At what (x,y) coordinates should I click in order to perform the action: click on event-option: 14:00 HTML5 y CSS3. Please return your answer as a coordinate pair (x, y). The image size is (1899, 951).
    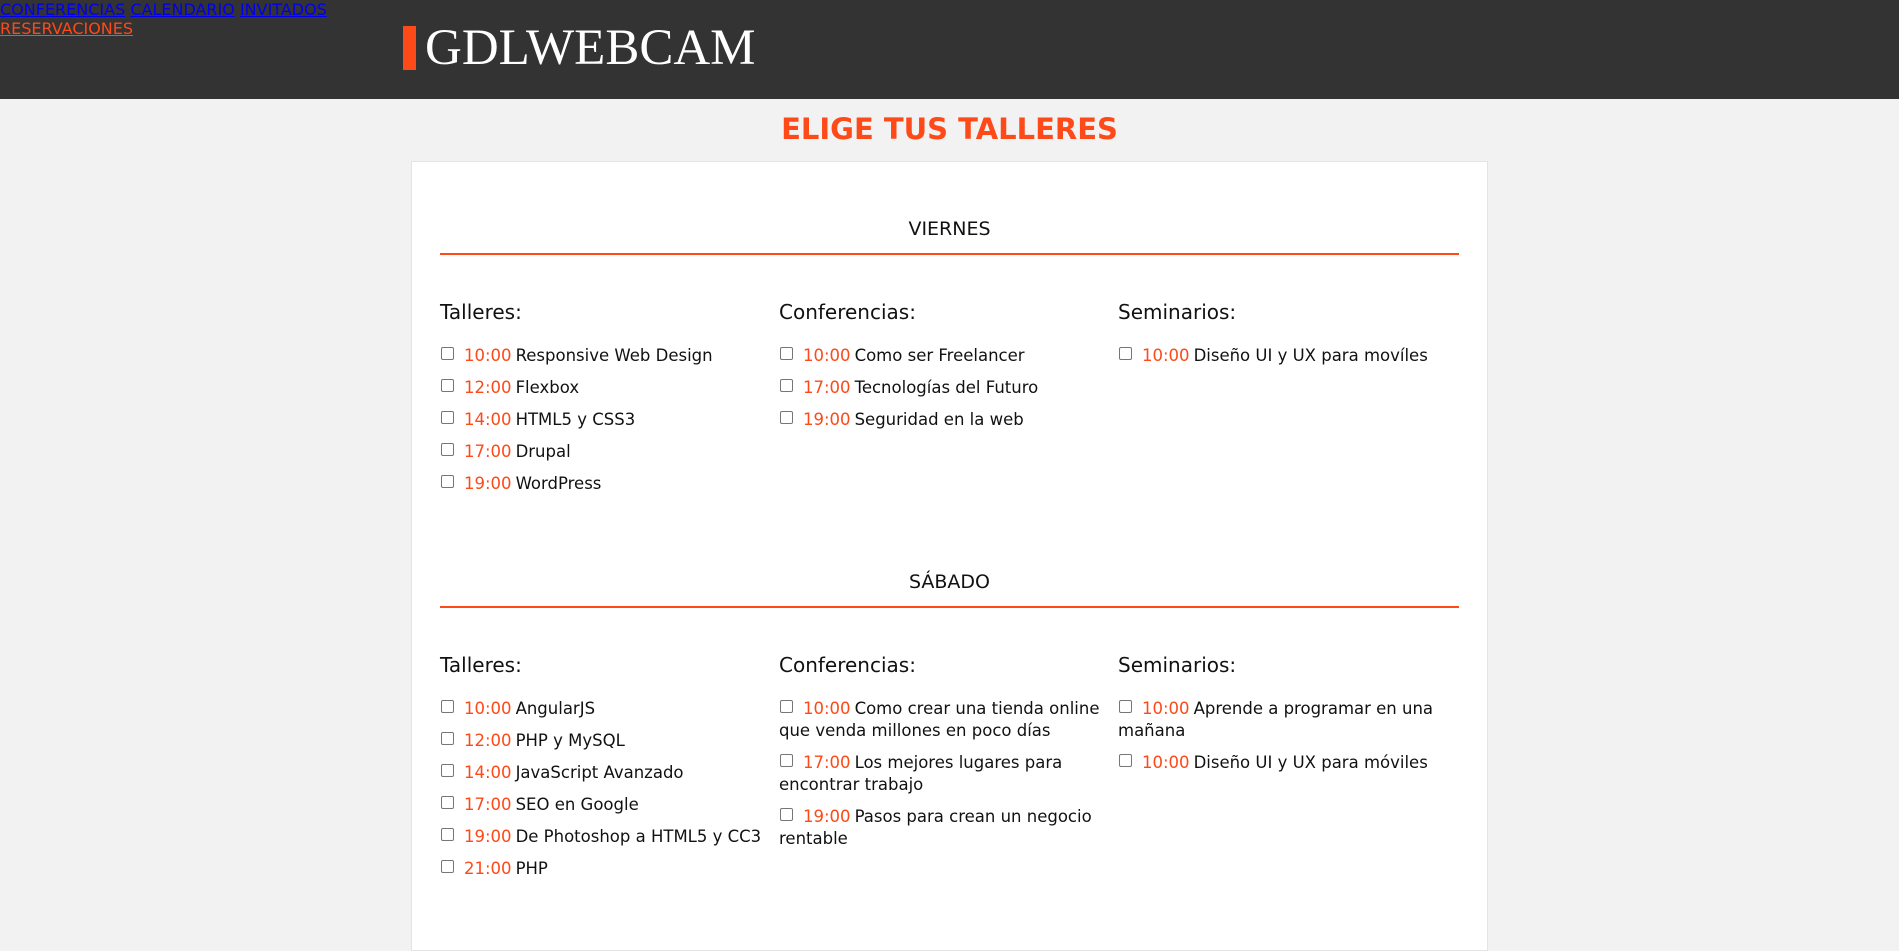
    Looking at the image, I should click on (608, 420).